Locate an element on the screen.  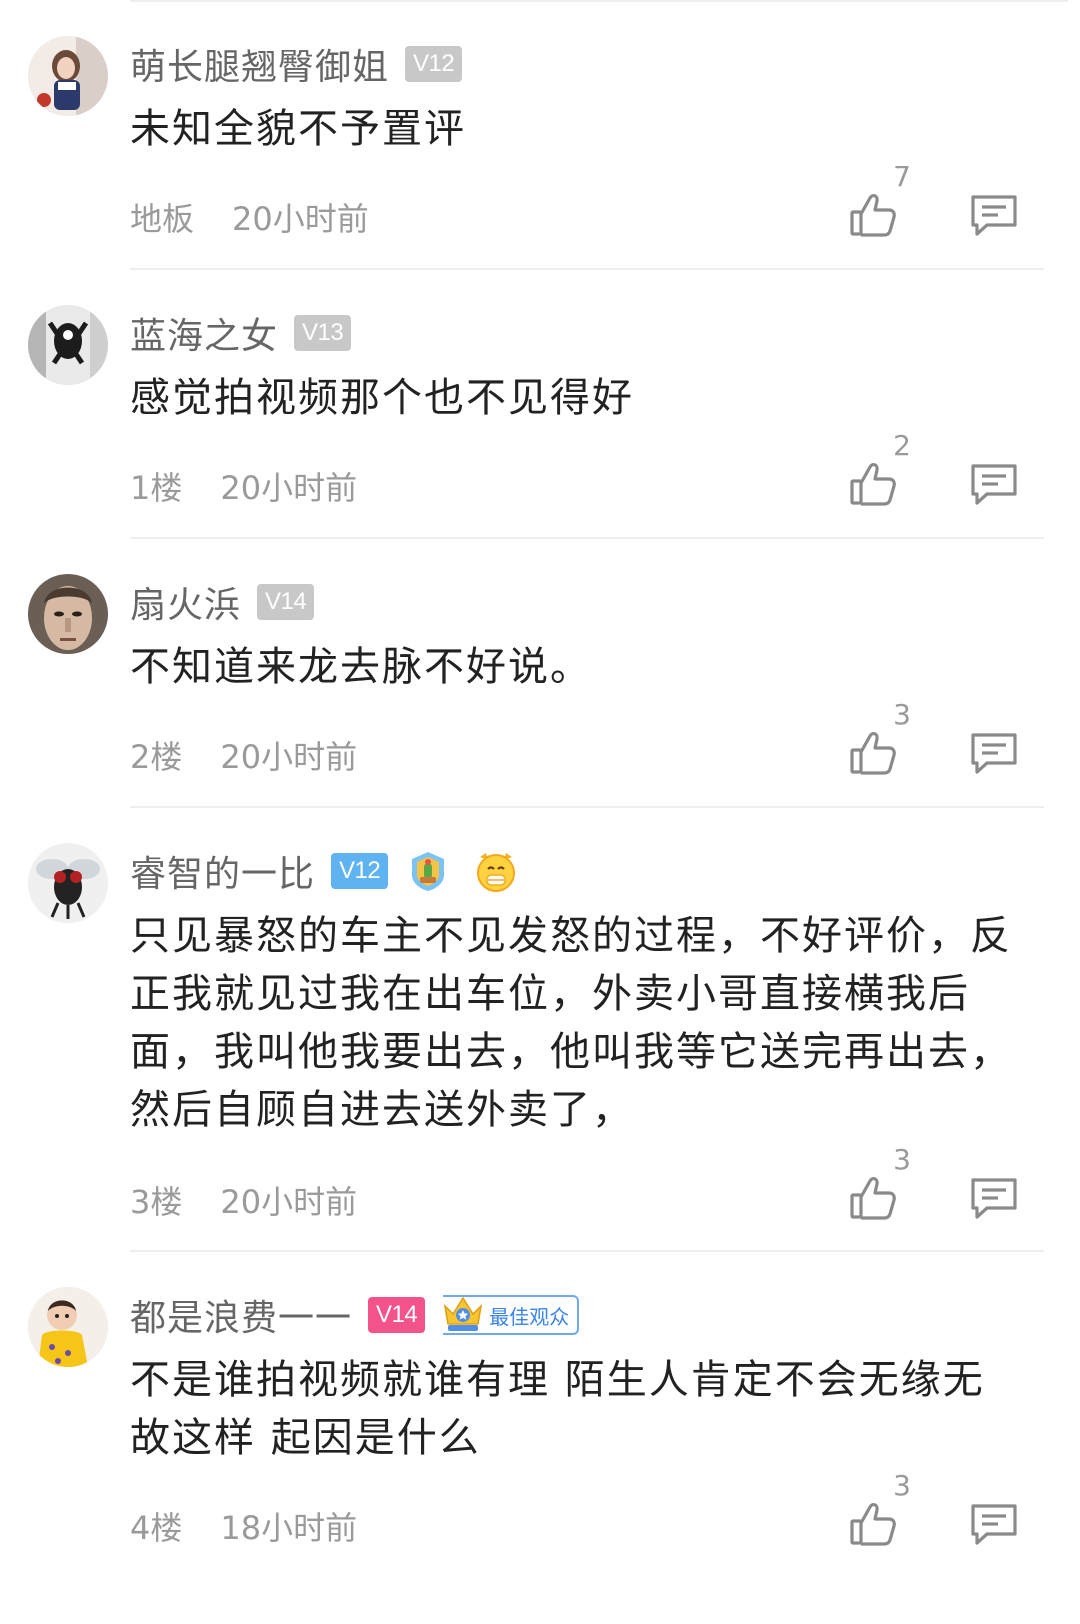
best-audience-badge: 最佳观众 is located at coordinates (510, 1315).